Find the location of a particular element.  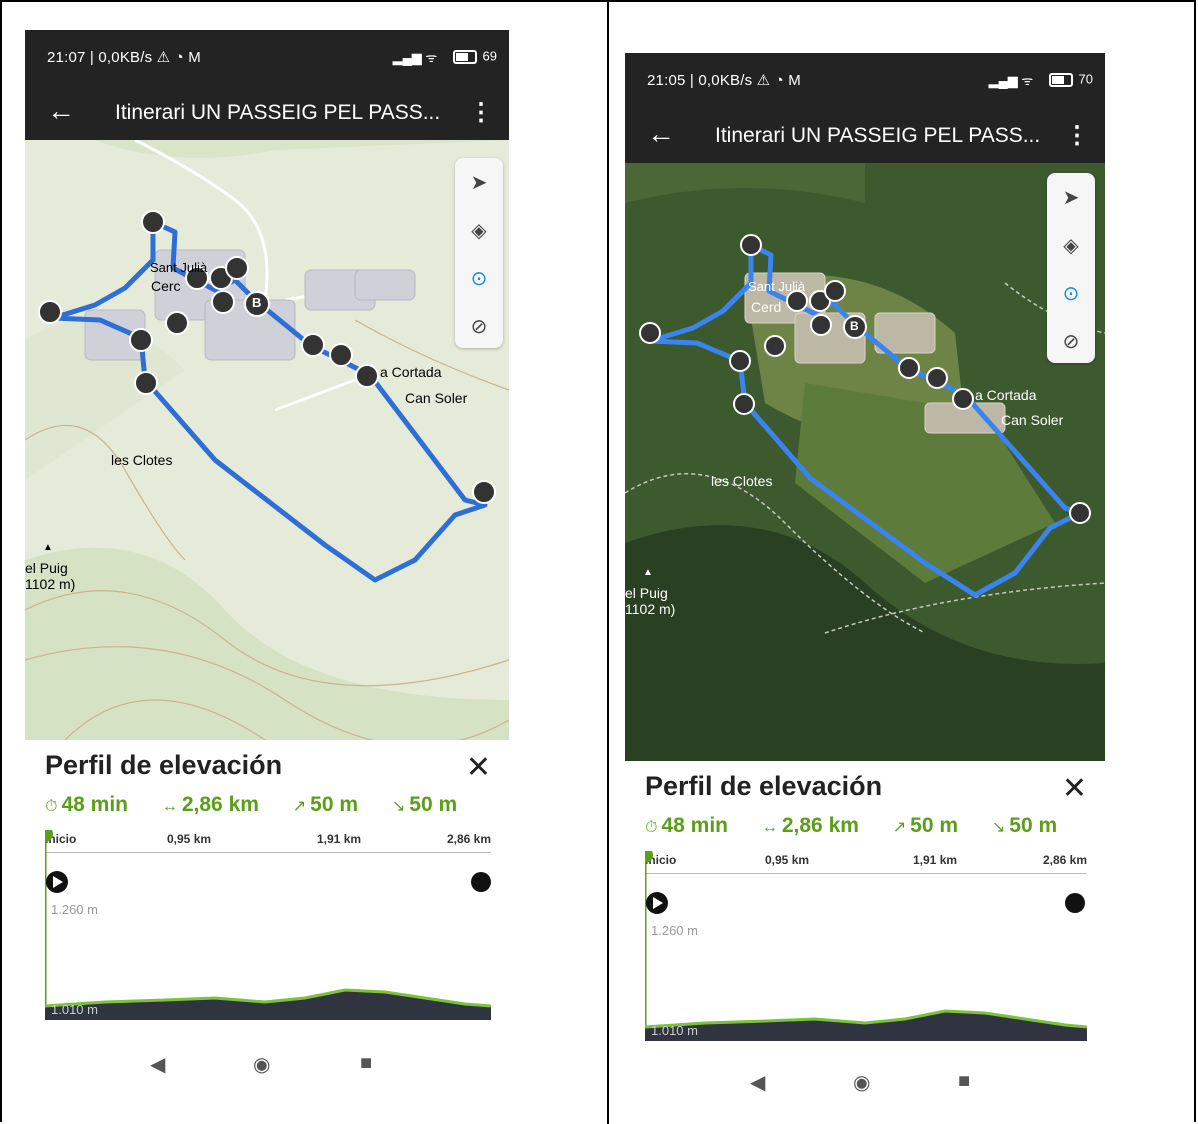

map-label-village: Cerd is located at coordinates (766, 307).